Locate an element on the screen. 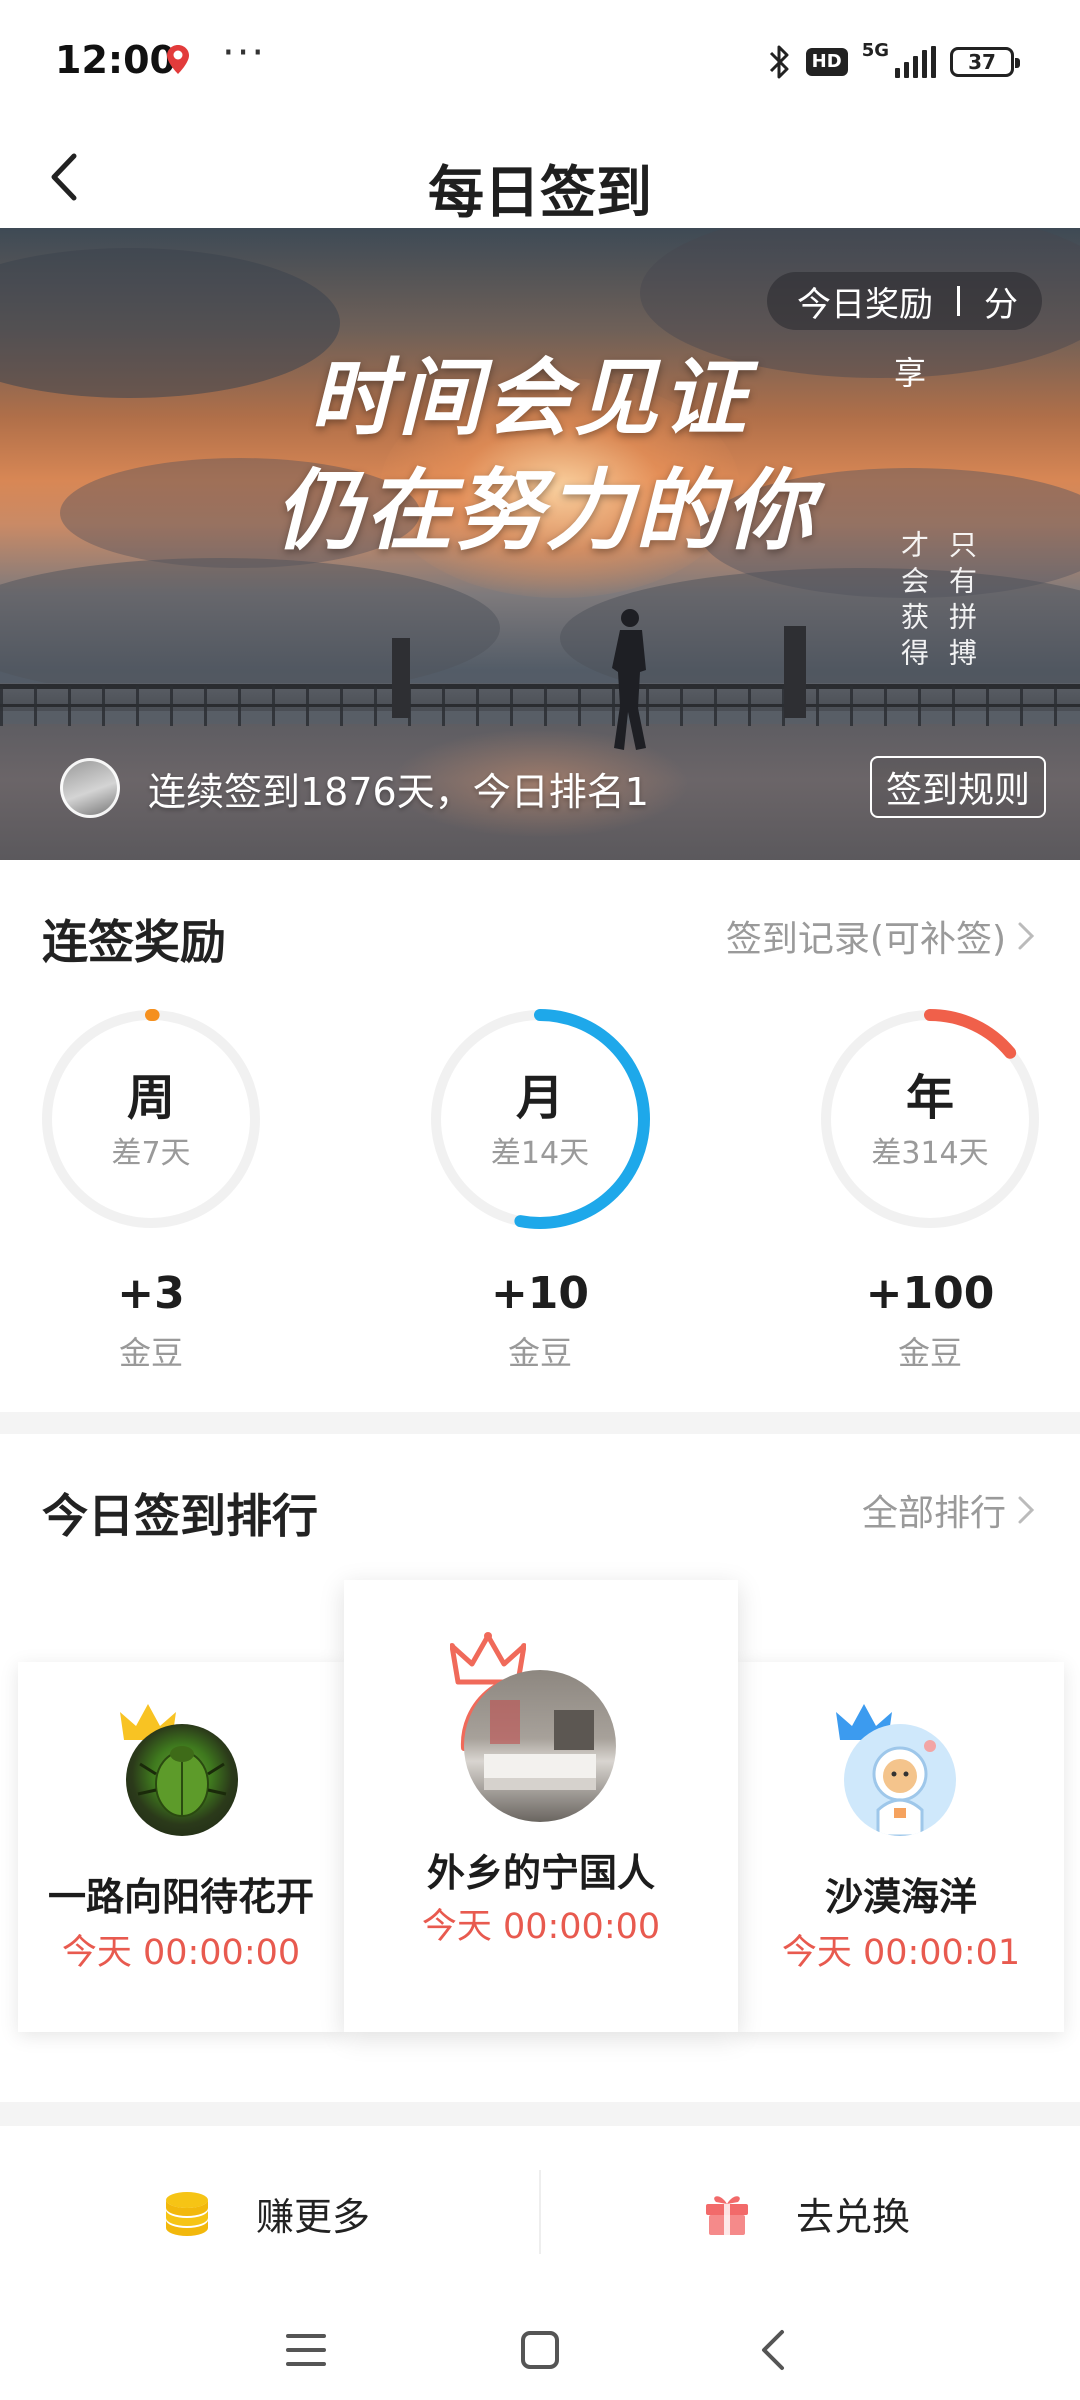 This screenshot has height=2400, width=1080. reward-ring-month: 月 差14天 is located at coordinates (540, 1119).